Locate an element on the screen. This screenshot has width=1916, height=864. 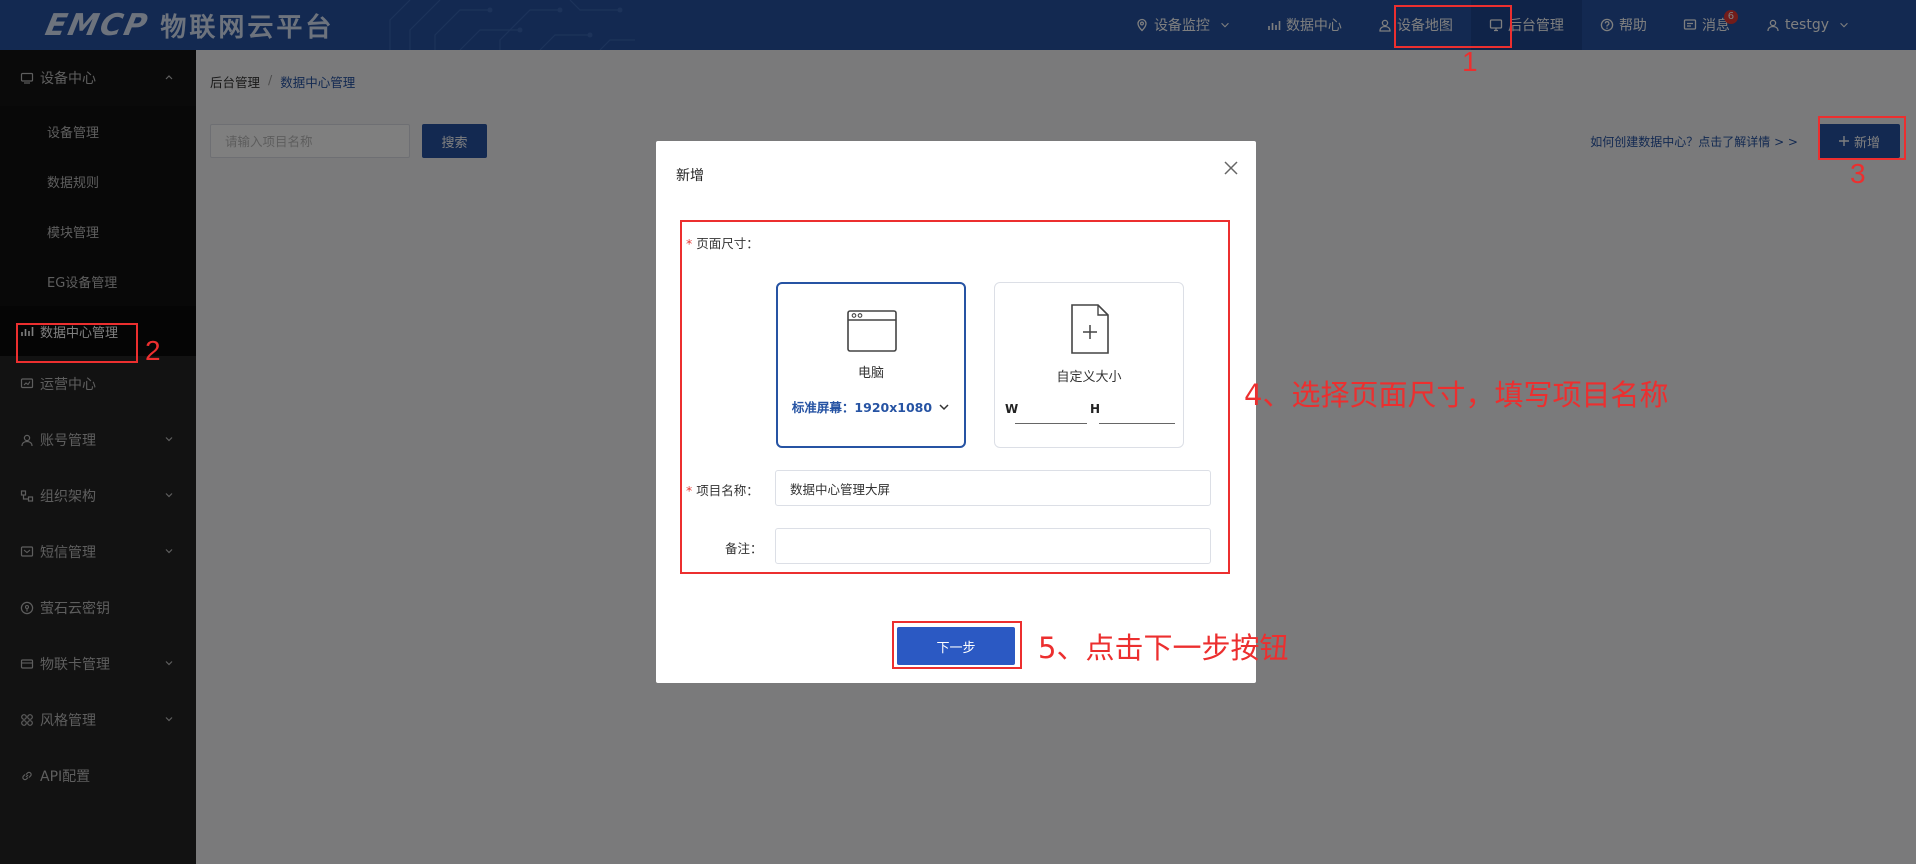
dialog-title: 新增 is located at coordinates (690, 176).